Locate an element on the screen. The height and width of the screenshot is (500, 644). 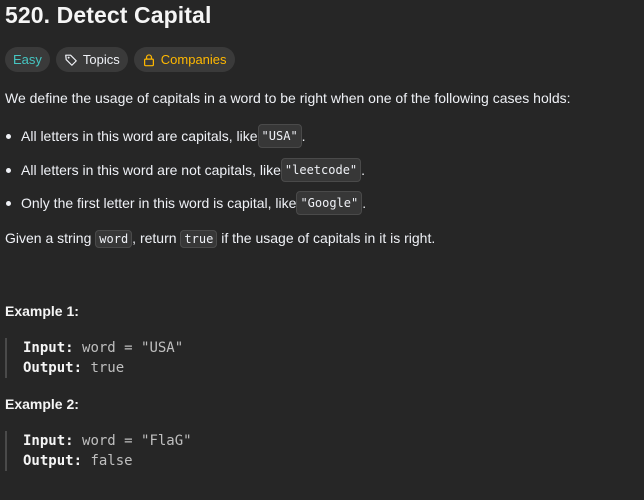
input-value: word = "FlaG" is located at coordinates (137, 441).